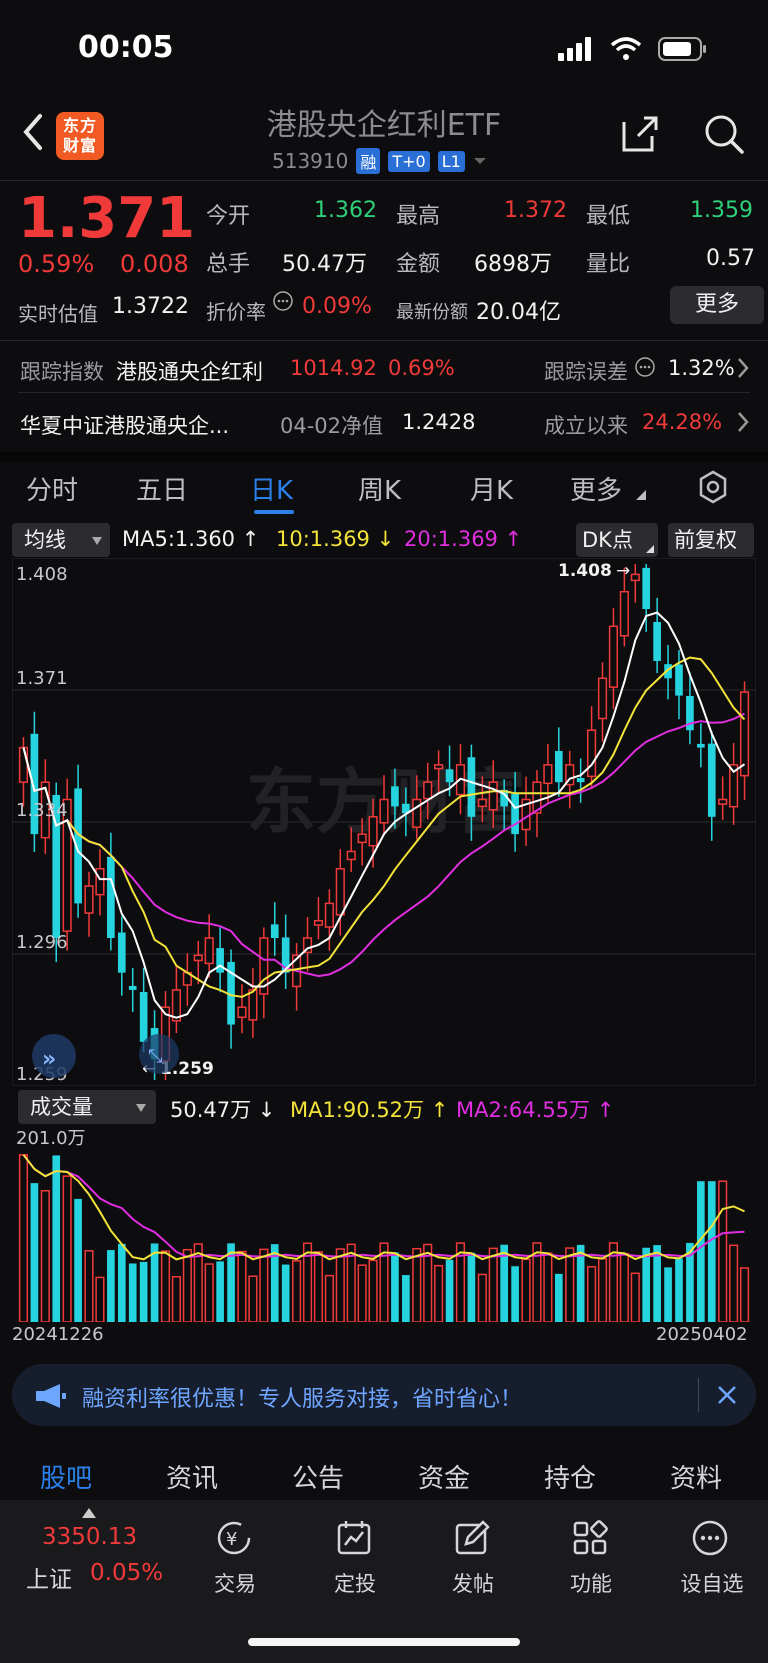  I want to click on change-value: 0.008, so click(154, 264).